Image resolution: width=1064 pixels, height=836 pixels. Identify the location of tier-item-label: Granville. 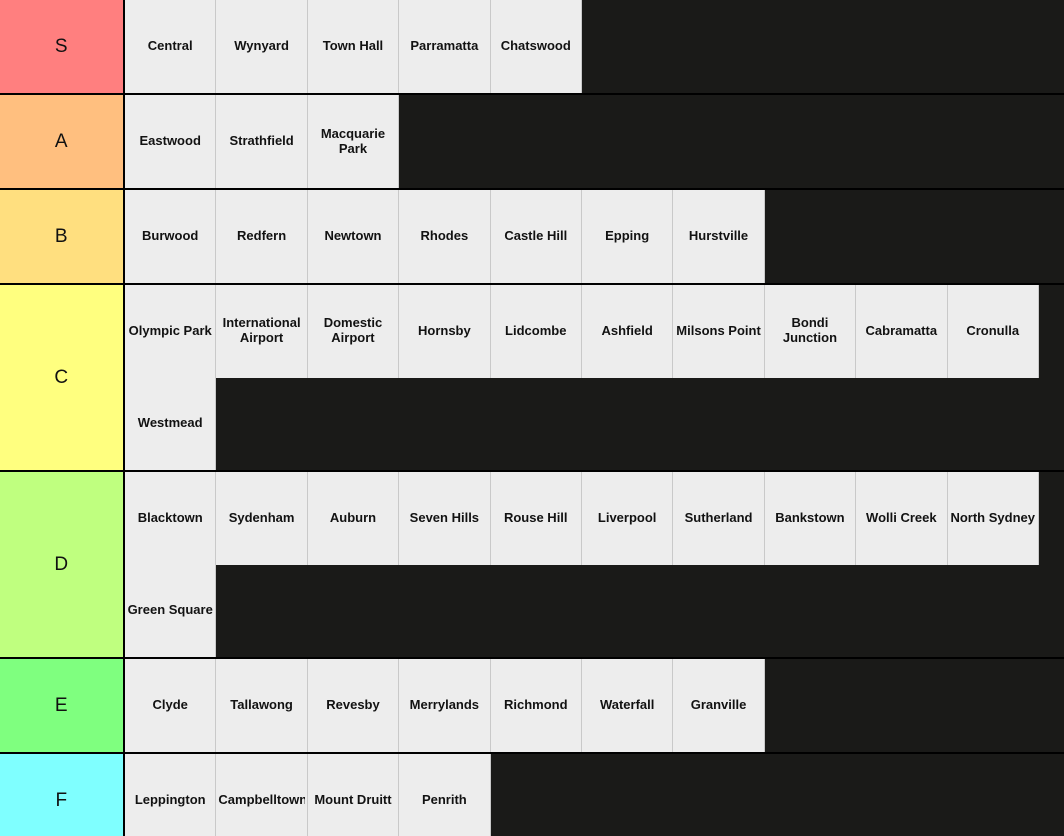
(718, 705).